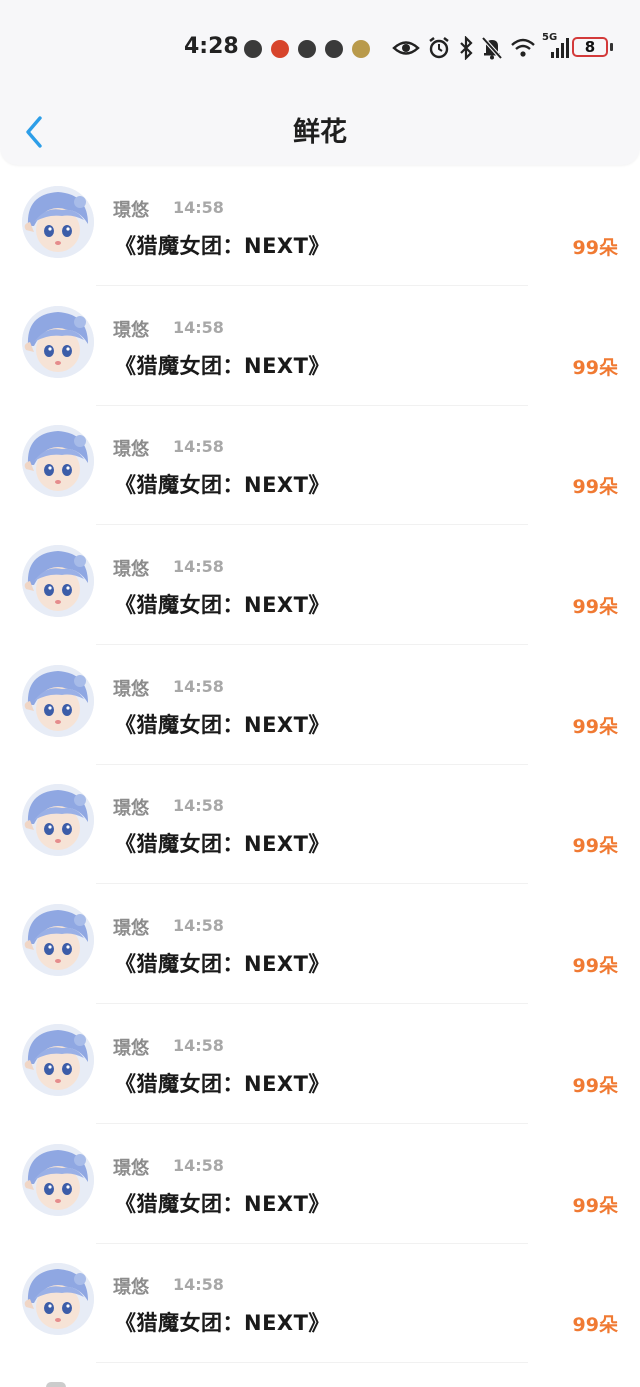  What do you see at coordinates (406, 48) in the screenshot?
I see `eye-icon` at bounding box center [406, 48].